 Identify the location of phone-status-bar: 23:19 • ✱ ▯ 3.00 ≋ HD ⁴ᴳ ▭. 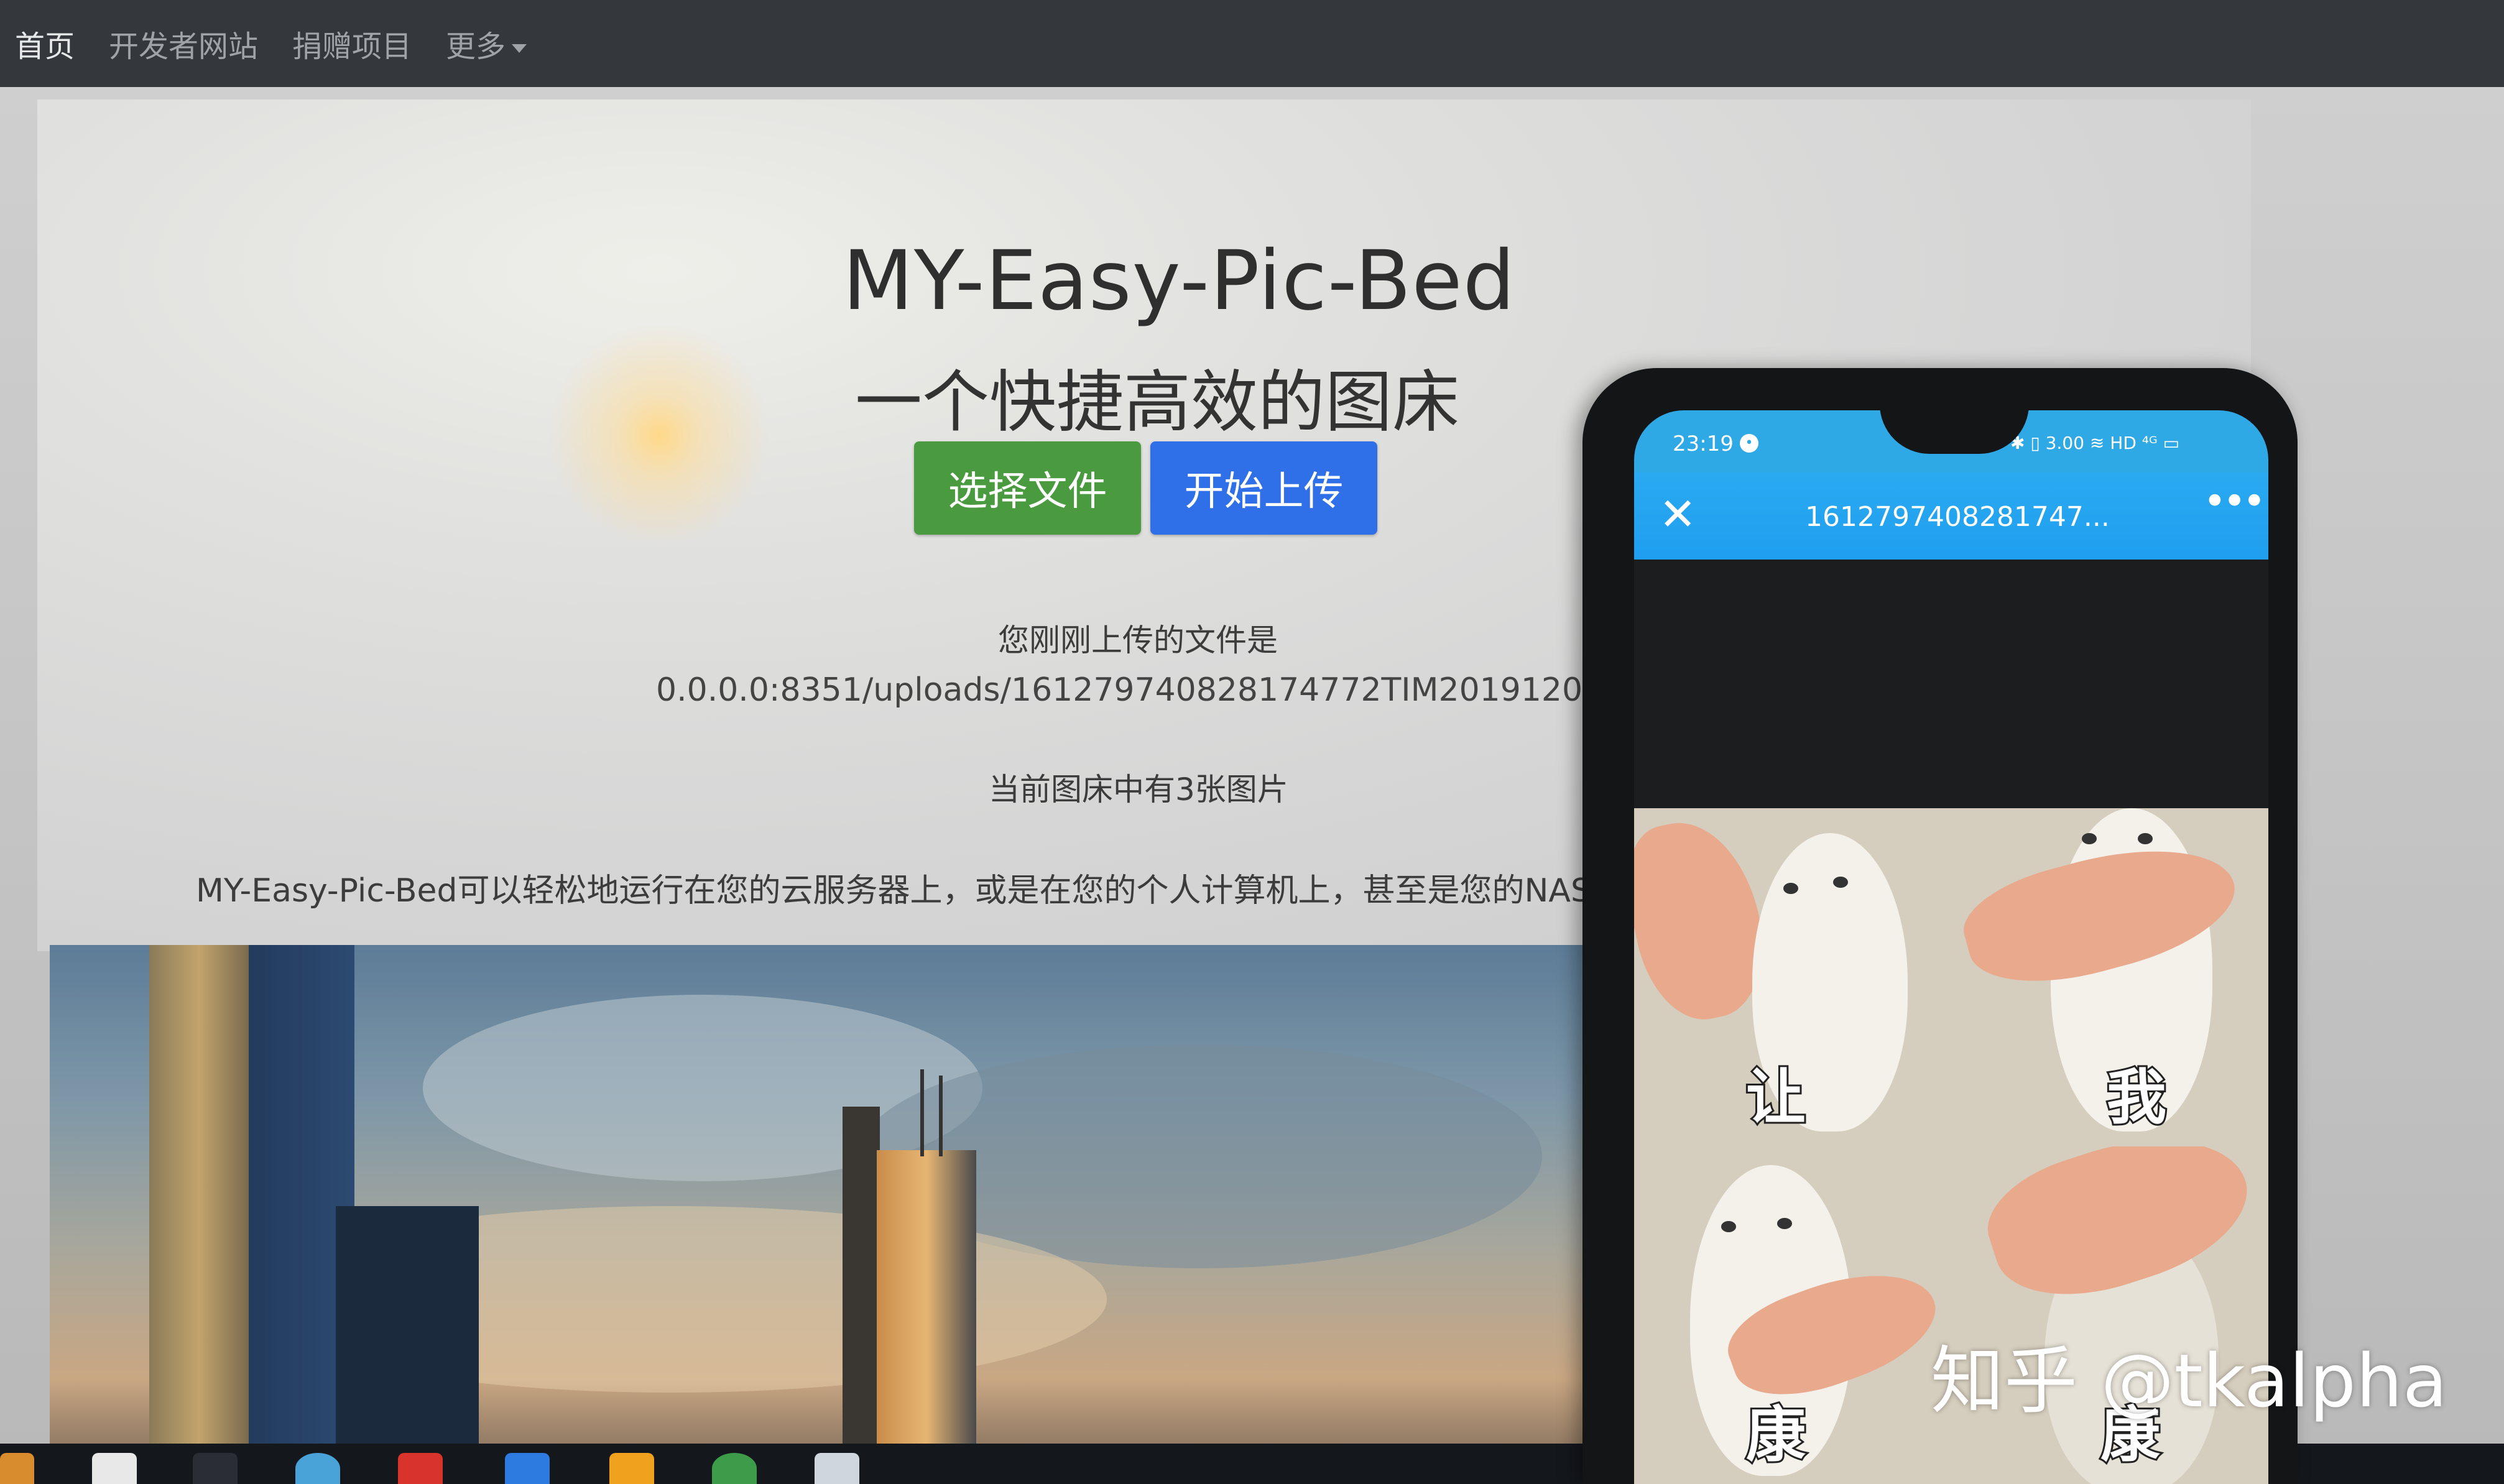
(1951, 441).